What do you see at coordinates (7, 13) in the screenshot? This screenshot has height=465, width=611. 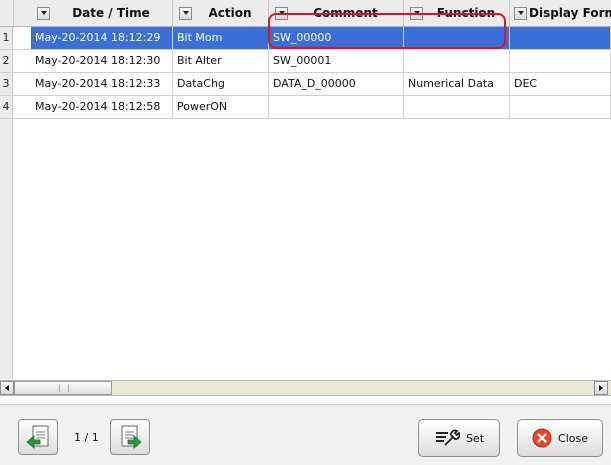 I see `row-number-header` at bounding box center [7, 13].